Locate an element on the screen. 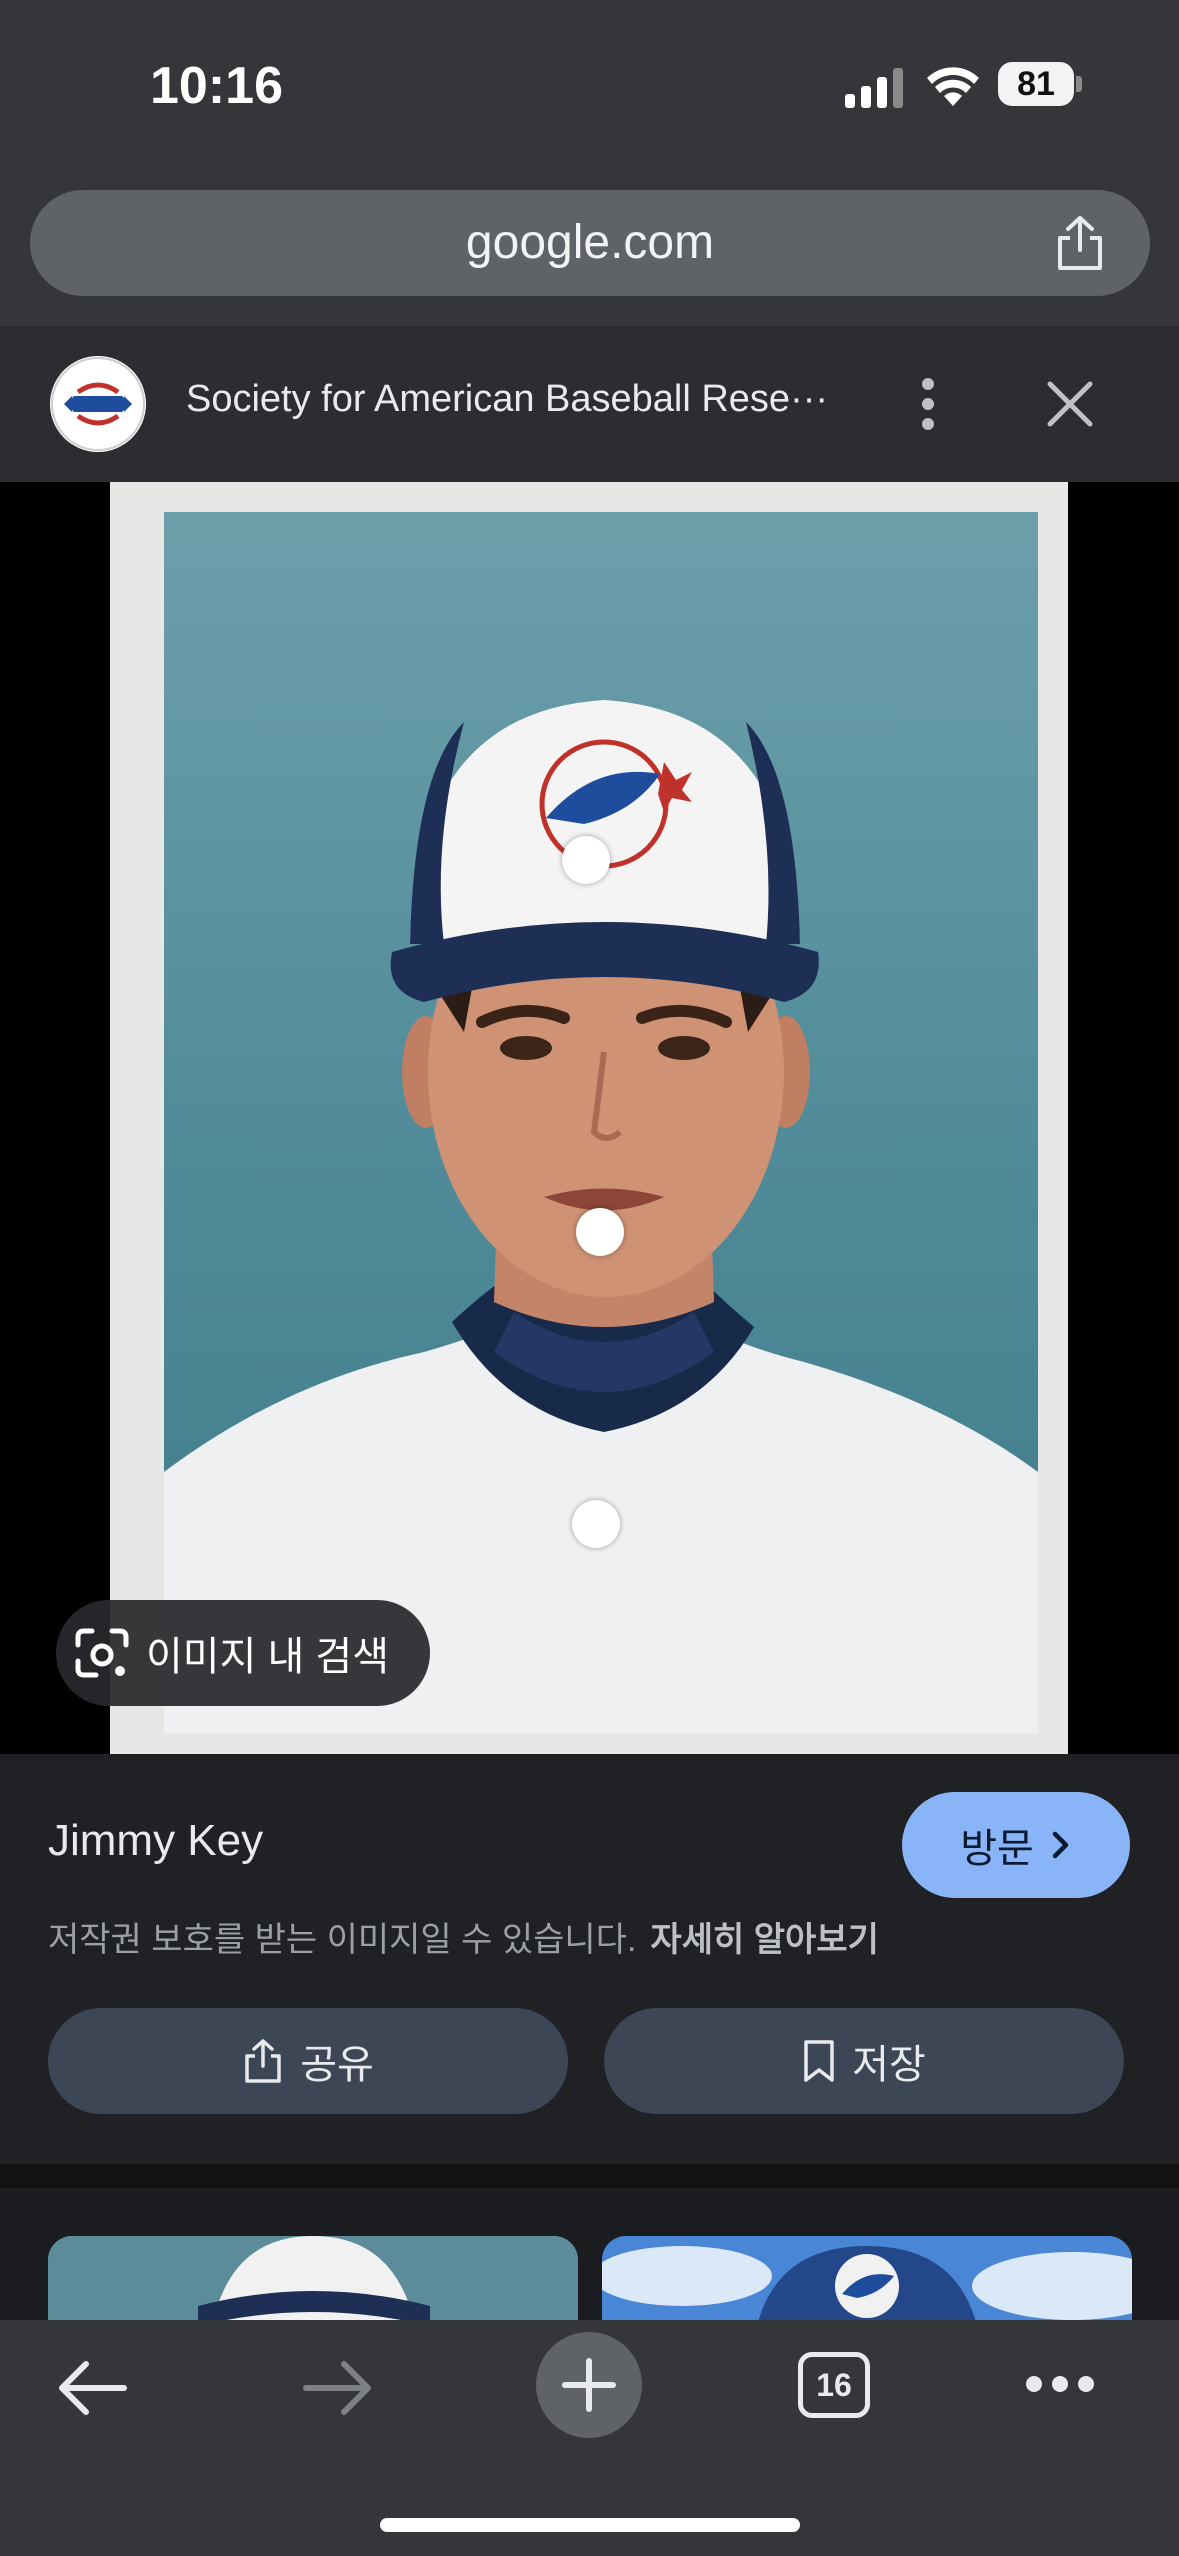 The image size is (1179, 2556). source-title: Society for American Baseball Rese··· is located at coordinates (507, 399).